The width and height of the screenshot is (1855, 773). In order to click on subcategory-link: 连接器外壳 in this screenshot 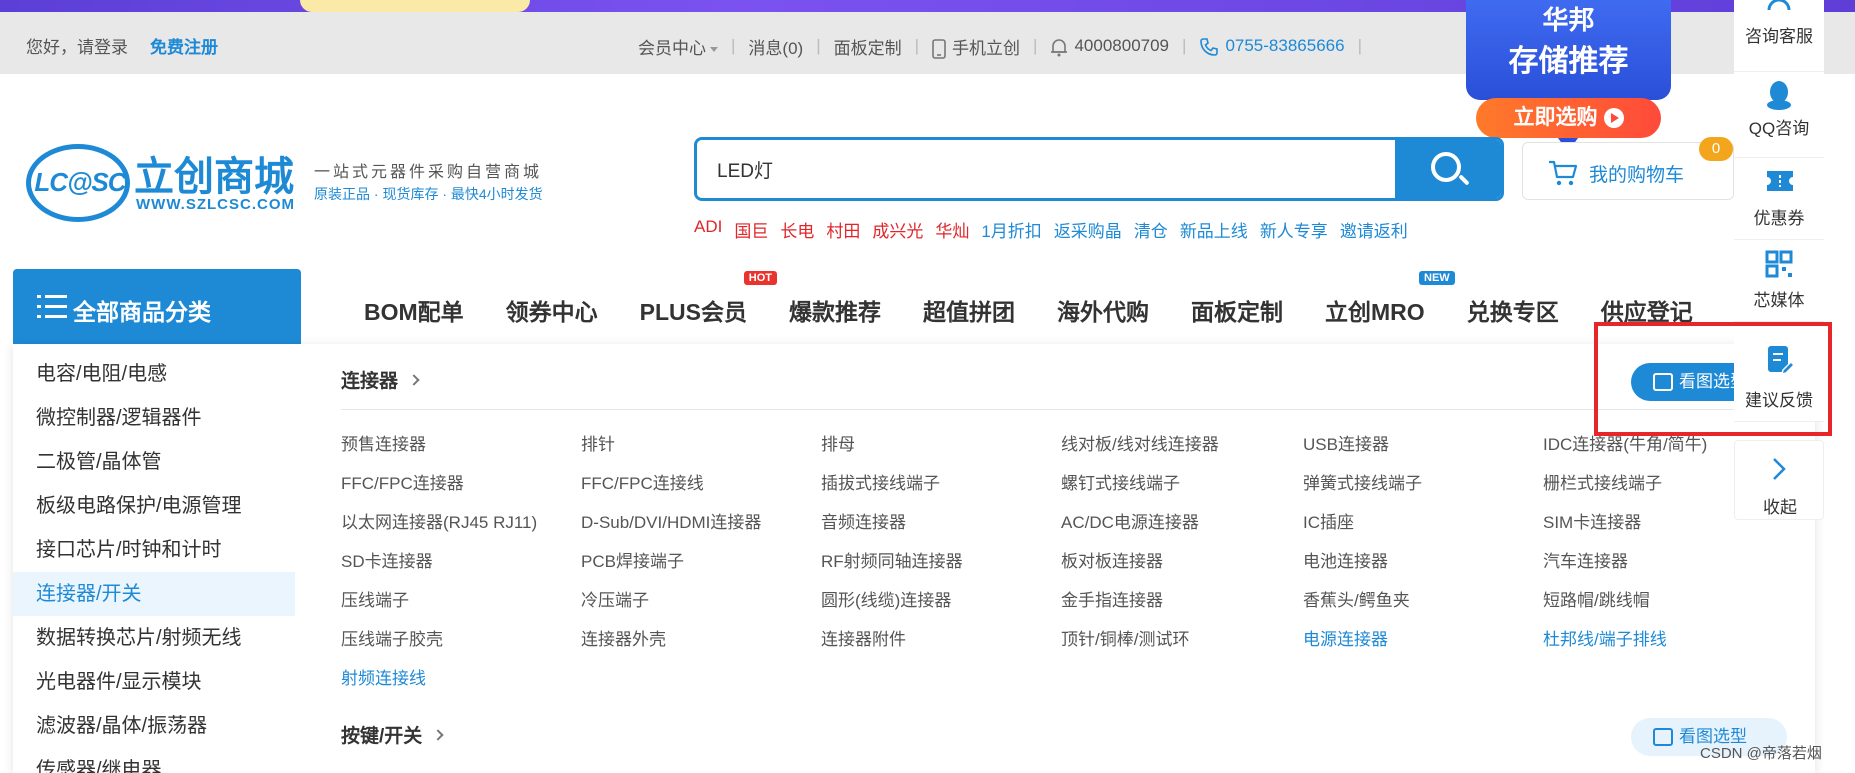, I will do `click(623, 637)`.